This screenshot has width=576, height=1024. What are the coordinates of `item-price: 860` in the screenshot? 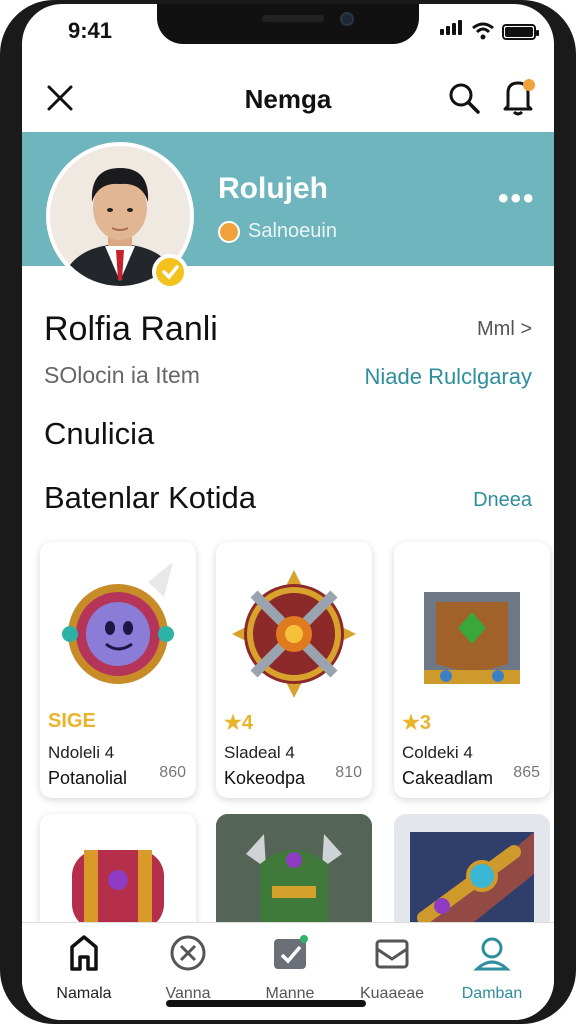 It's located at (172, 772).